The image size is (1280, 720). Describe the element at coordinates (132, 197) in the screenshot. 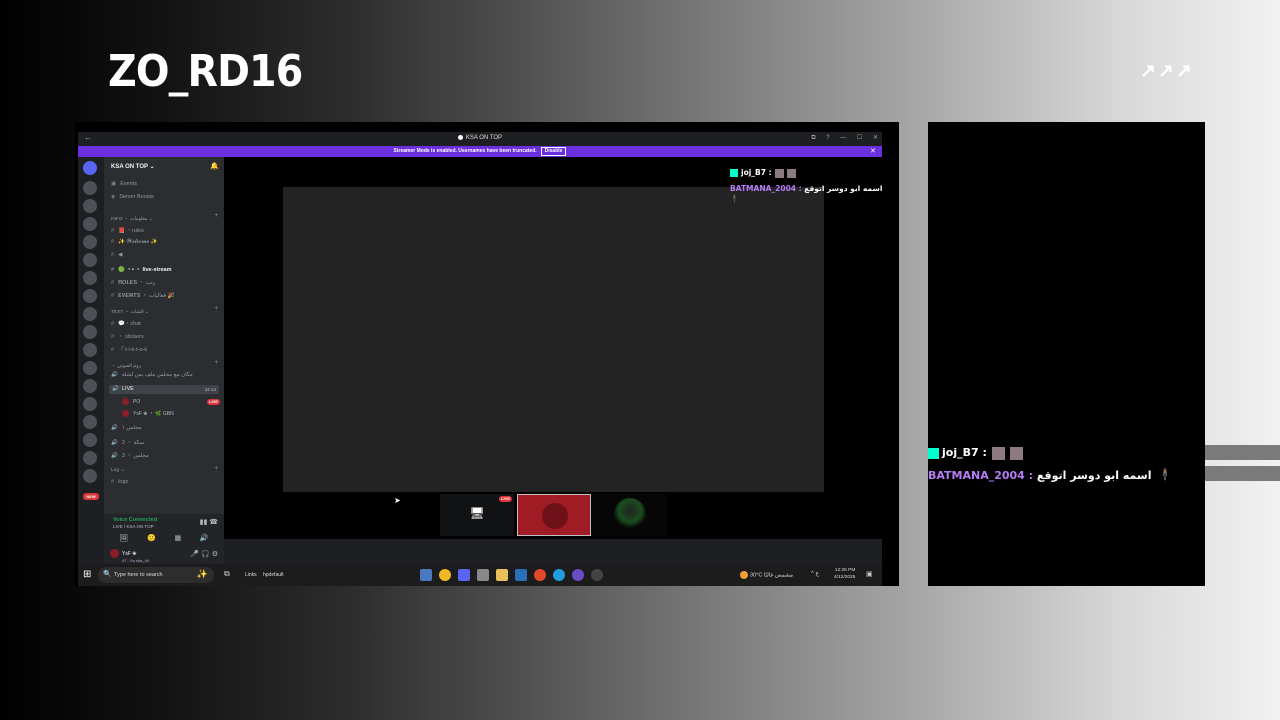

I see `sidebar-item-server-boosts: ◈ Server Boosts` at that location.